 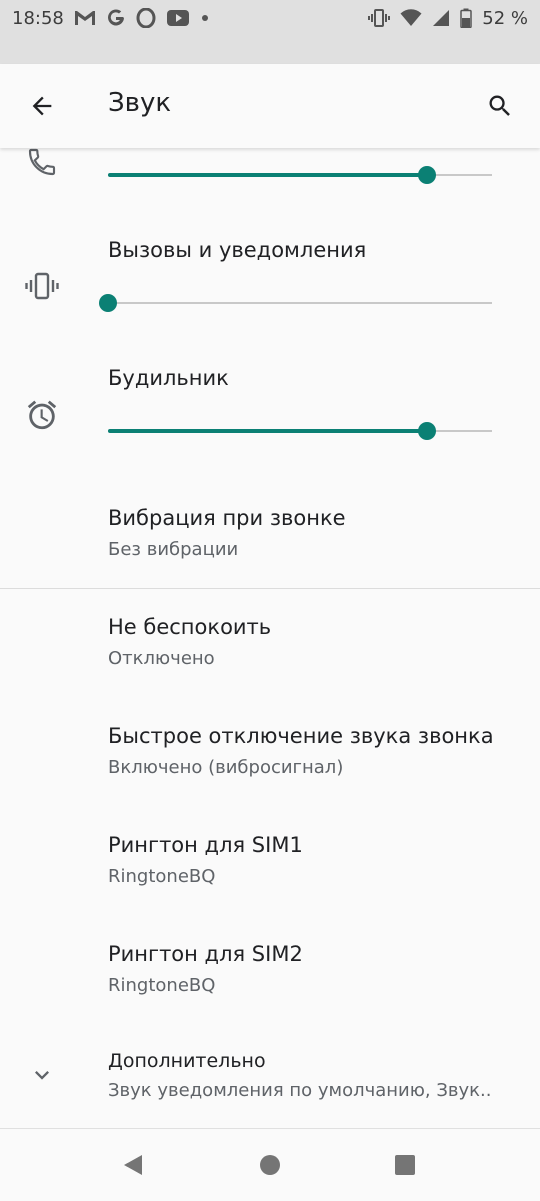 What do you see at coordinates (270, 106) in the screenshot?
I see `app-bar: Звук` at bounding box center [270, 106].